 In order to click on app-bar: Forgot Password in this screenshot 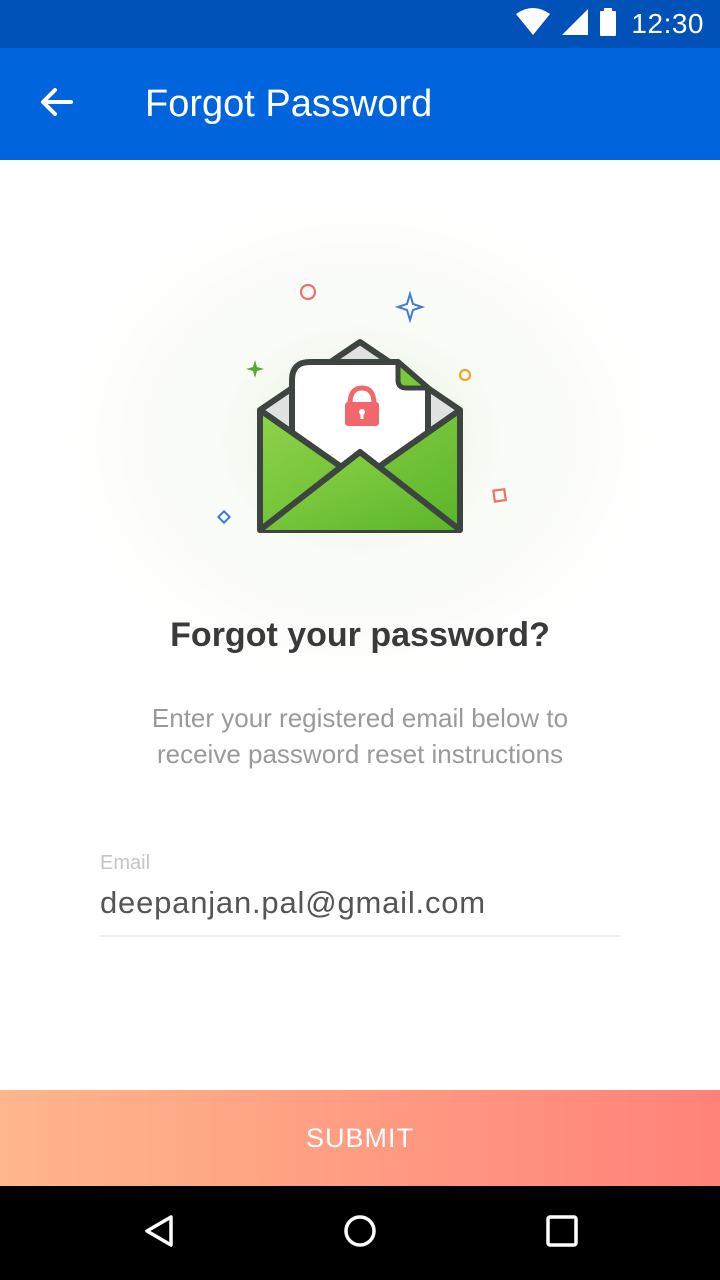, I will do `click(360, 104)`.